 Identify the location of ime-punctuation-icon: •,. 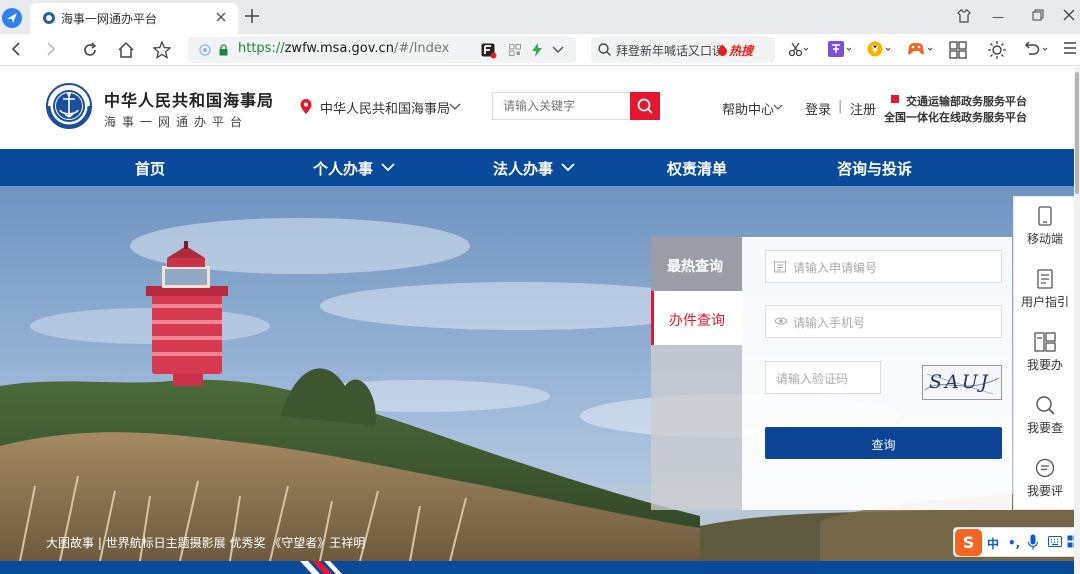
(1014, 543).